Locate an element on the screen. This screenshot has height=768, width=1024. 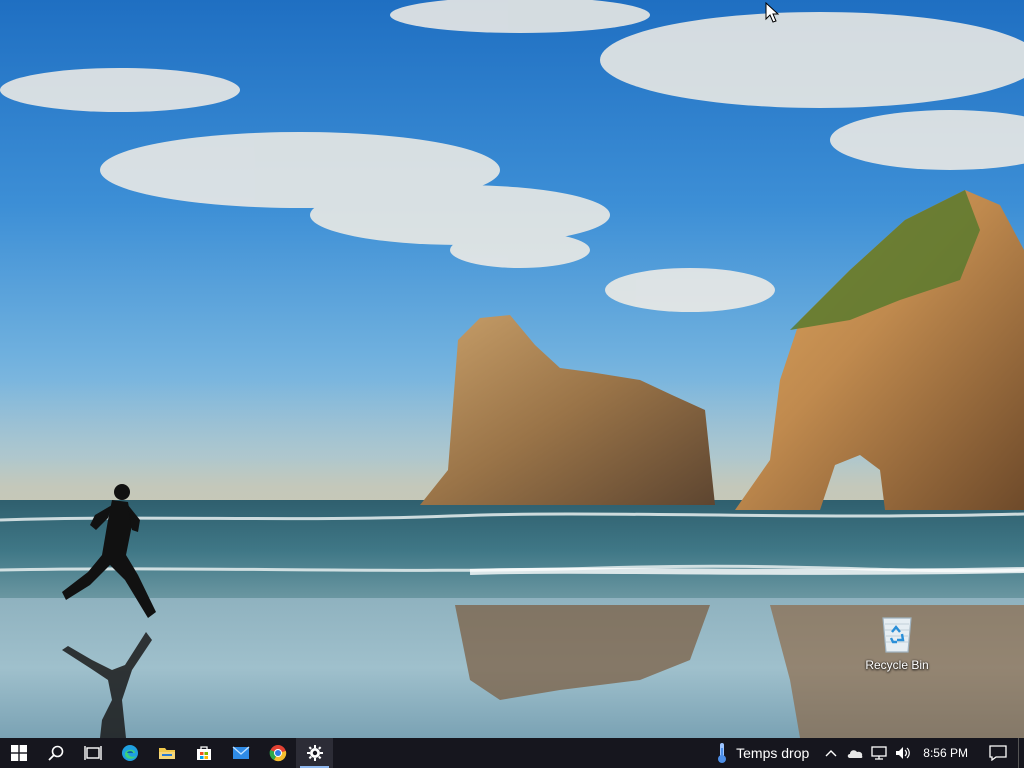
action-center-button is located at coordinates (998, 753).